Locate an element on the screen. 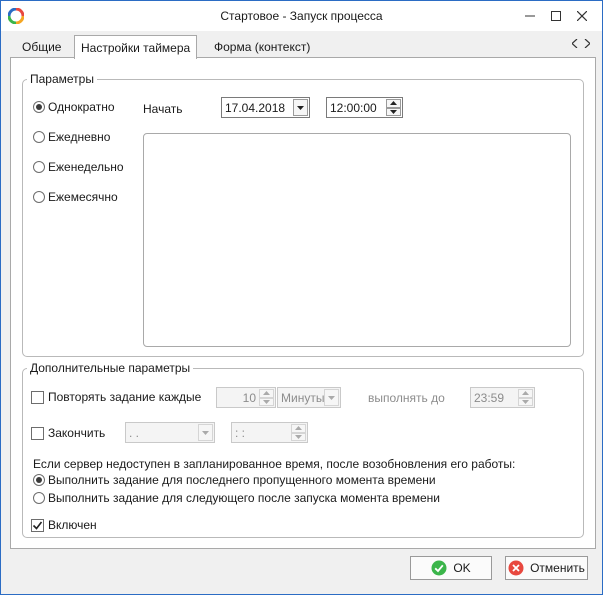 The width and height of the screenshot is (603, 595). start-label: Начать is located at coordinates (163, 109).